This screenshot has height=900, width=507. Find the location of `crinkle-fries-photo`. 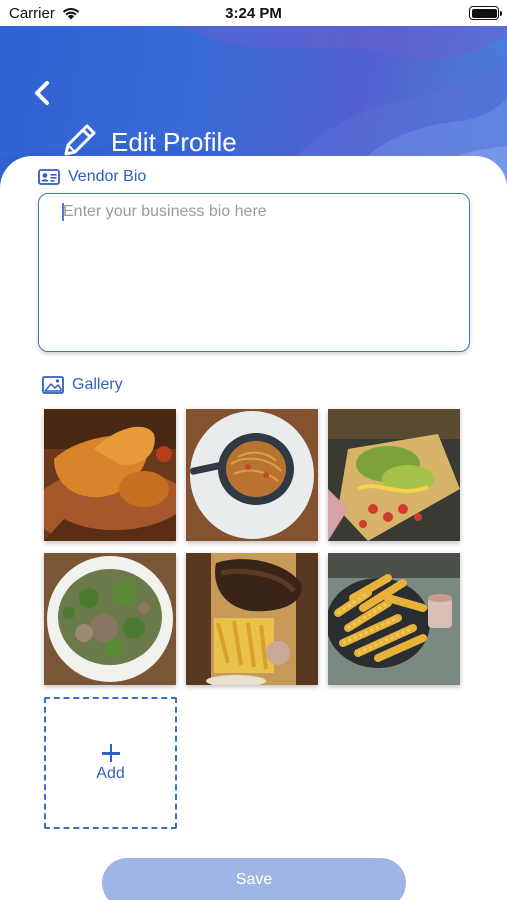

crinkle-fries-photo is located at coordinates (394, 619).